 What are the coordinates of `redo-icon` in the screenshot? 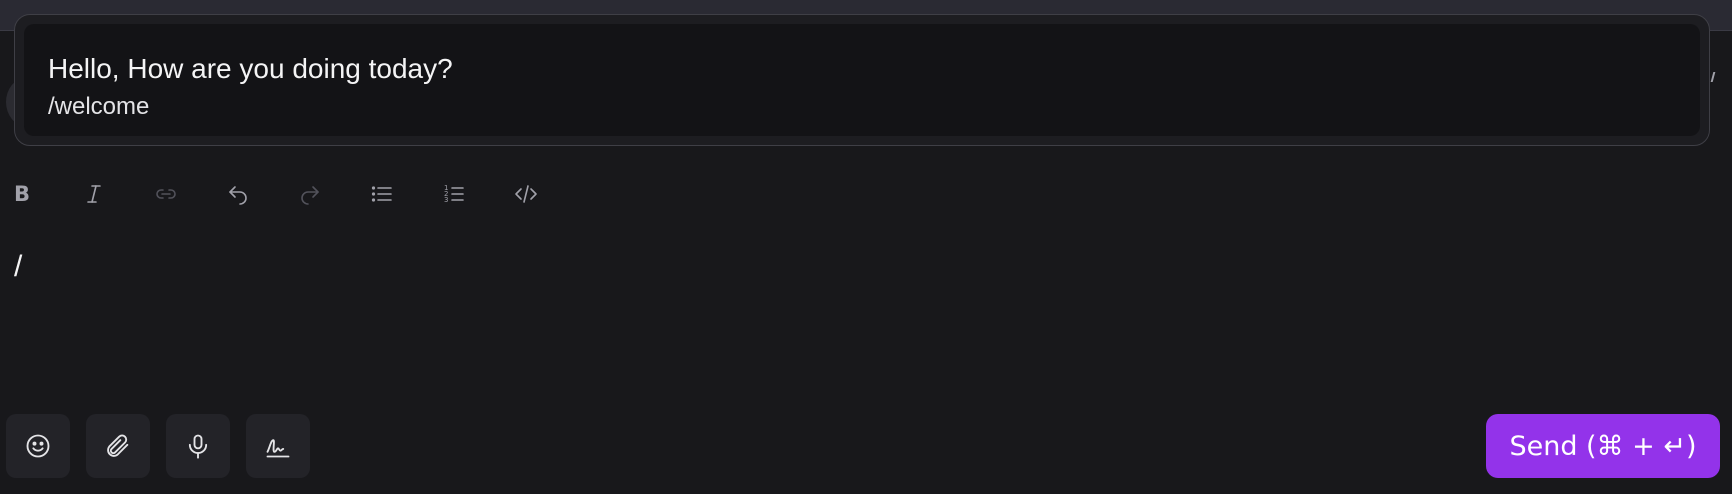 It's located at (310, 195).